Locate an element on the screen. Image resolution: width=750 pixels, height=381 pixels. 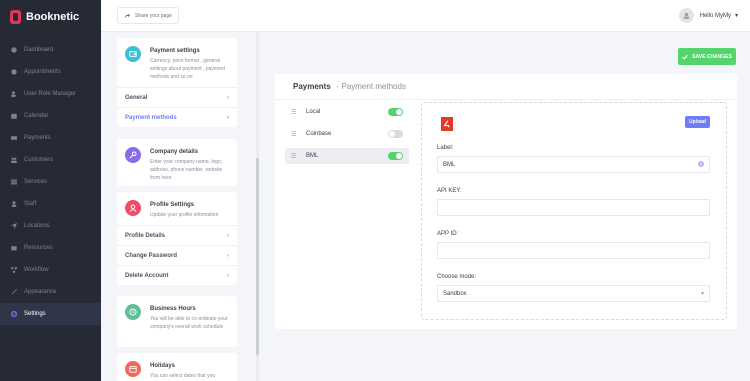
user-icon is located at coordinates (133, 208).